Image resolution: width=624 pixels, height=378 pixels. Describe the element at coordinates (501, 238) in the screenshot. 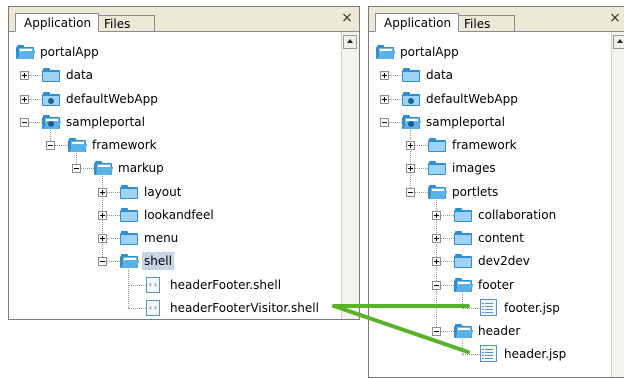

I see `tree-item-label: content` at that location.